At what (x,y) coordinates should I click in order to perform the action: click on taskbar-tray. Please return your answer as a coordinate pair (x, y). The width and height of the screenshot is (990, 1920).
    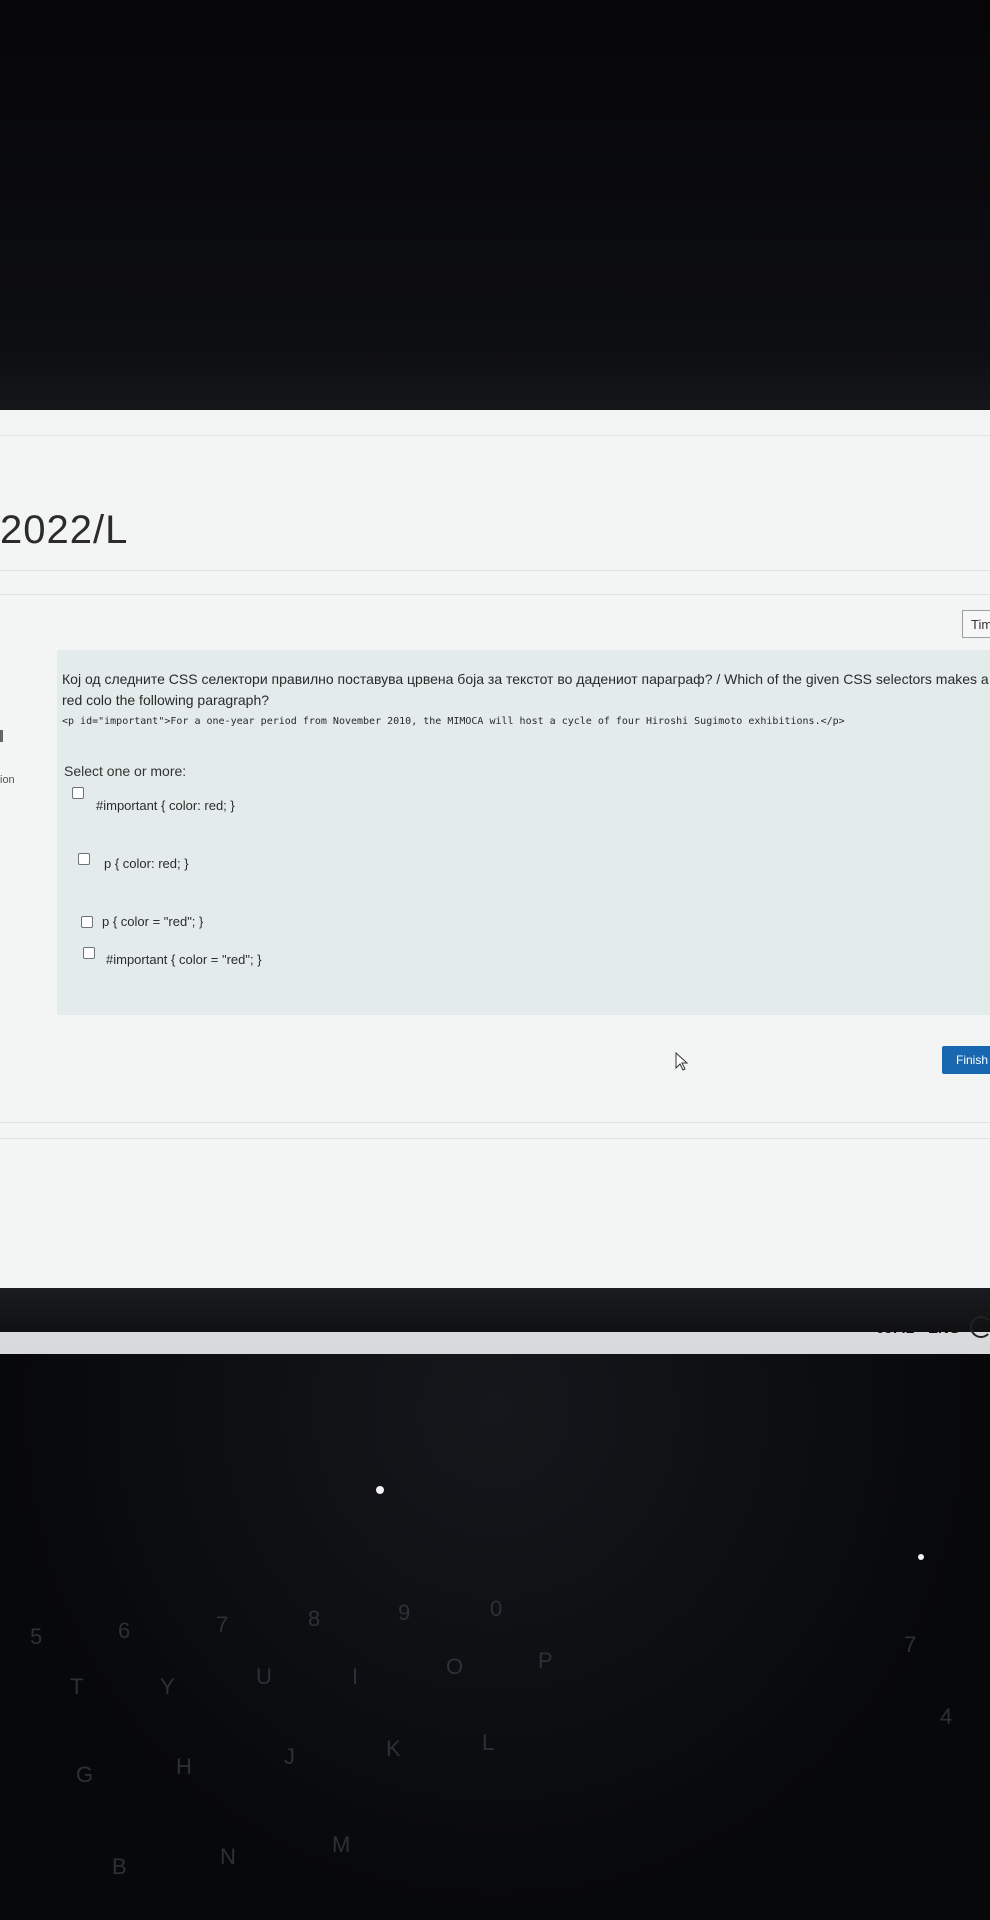
    Looking at the image, I should click on (495, 1343).